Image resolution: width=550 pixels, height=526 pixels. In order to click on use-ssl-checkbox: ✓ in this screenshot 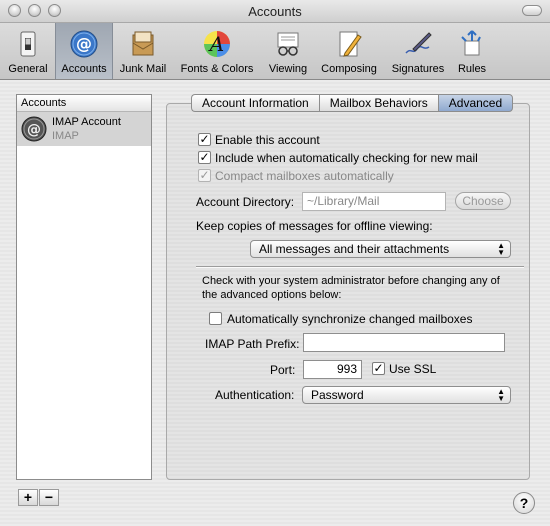, I will do `click(378, 368)`.